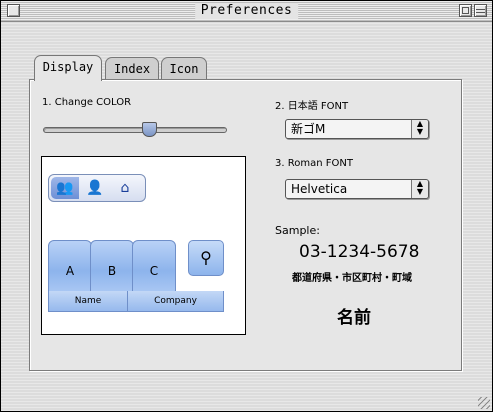 The height and width of the screenshot is (412, 493). What do you see at coordinates (359, 252) in the screenshot?
I see `sample-phone: 03-1234-5678` at bounding box center [359, 252].